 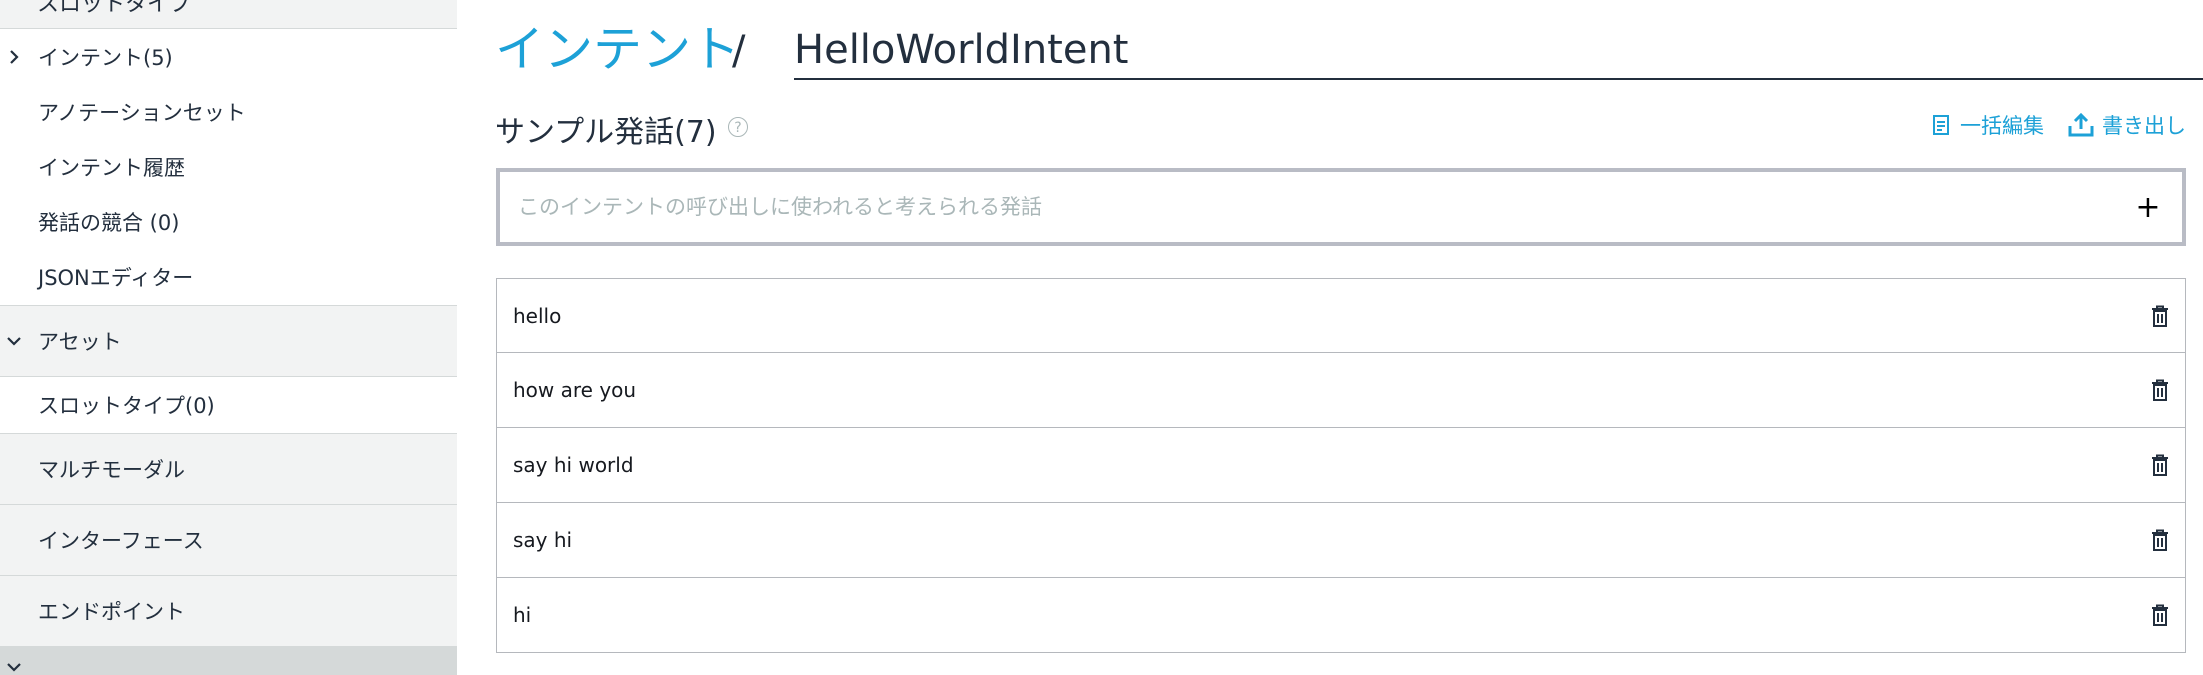 I want to click on sidebar-item-label: インターフェース, so click(x=121, y=541).